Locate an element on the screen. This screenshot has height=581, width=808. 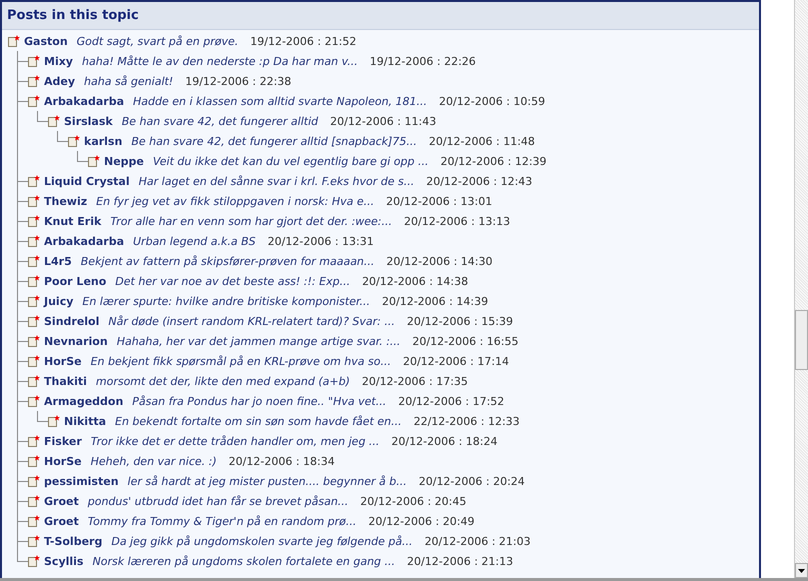
post-date: 20/12-2006 : 17:52 is located at coordinates (451, 401).